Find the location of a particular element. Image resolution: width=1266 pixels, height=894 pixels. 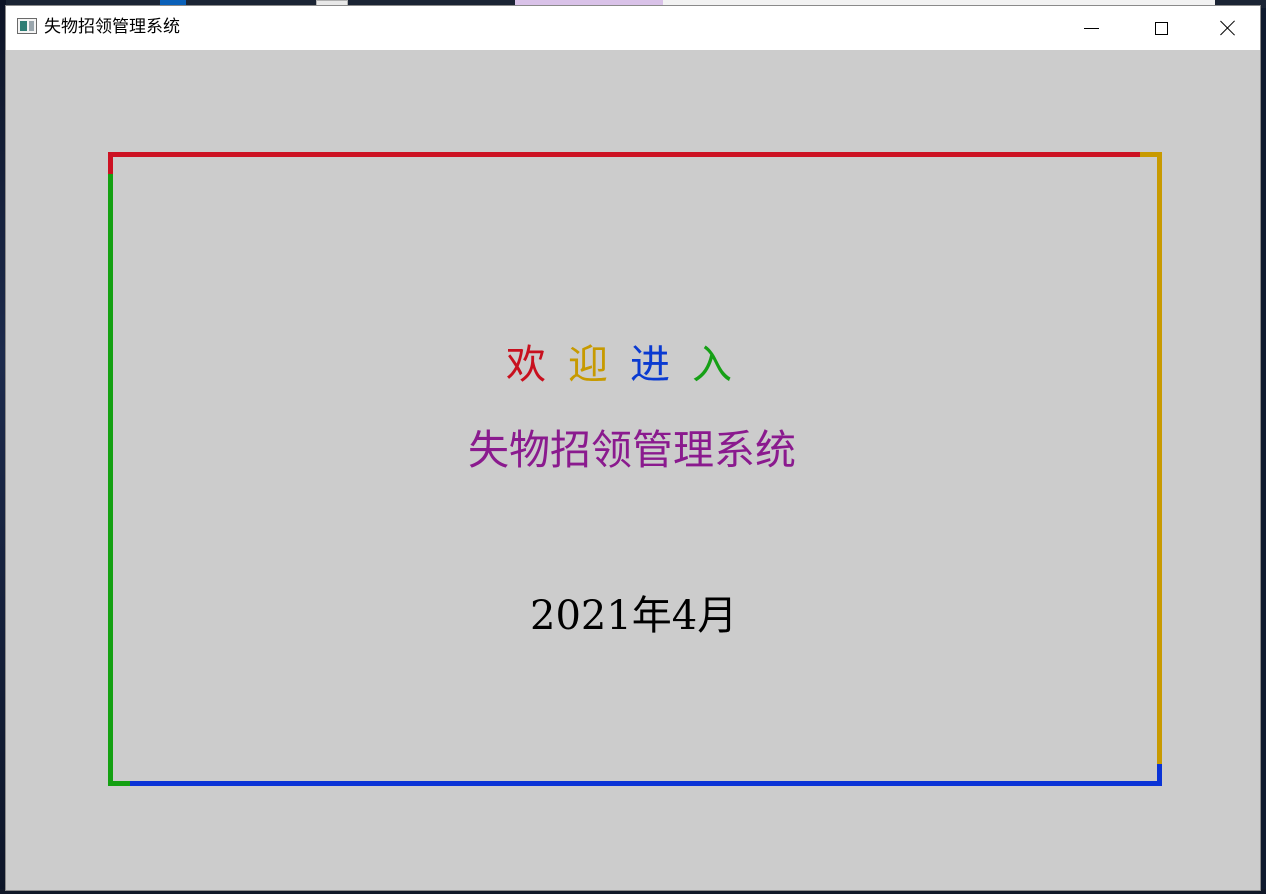

window-titlebar: 失物招领管理系统 is located at coordinates (633, 28).